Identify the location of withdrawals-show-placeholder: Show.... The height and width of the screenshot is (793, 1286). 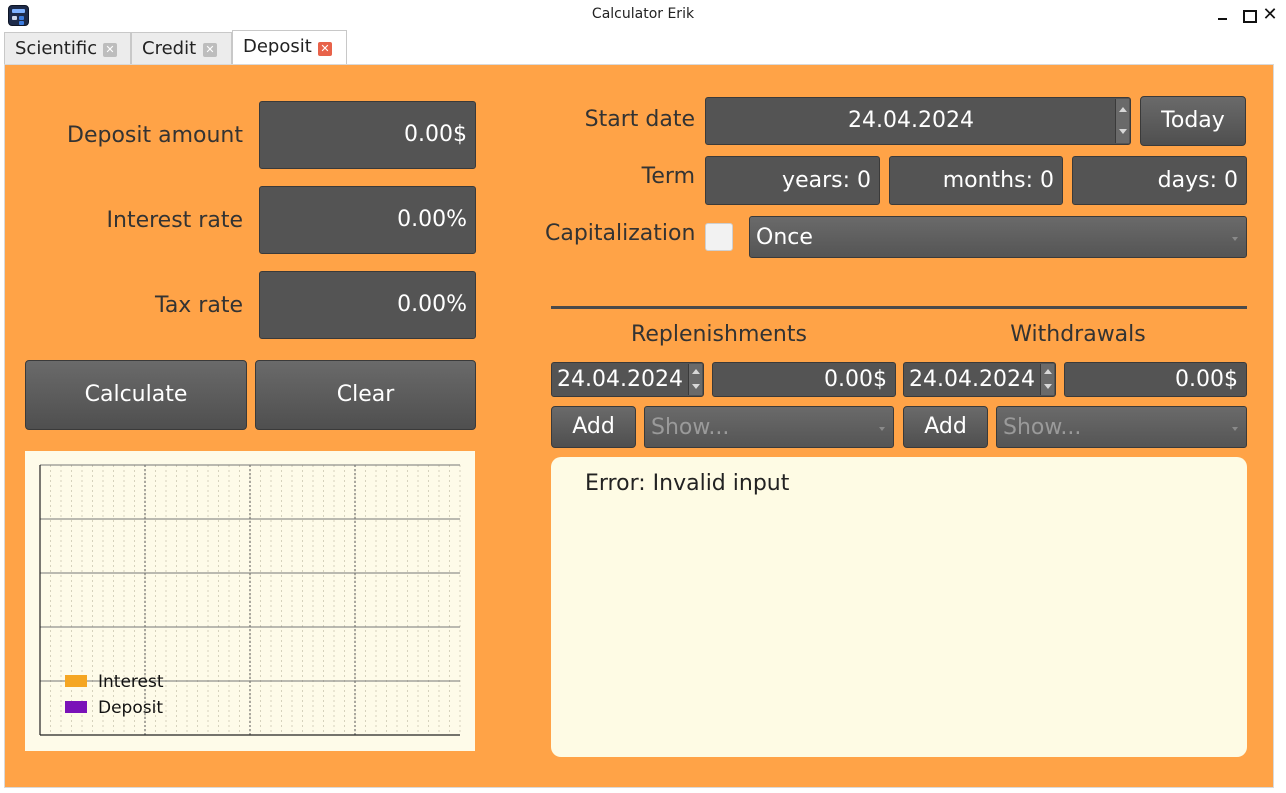
(1042, 427).